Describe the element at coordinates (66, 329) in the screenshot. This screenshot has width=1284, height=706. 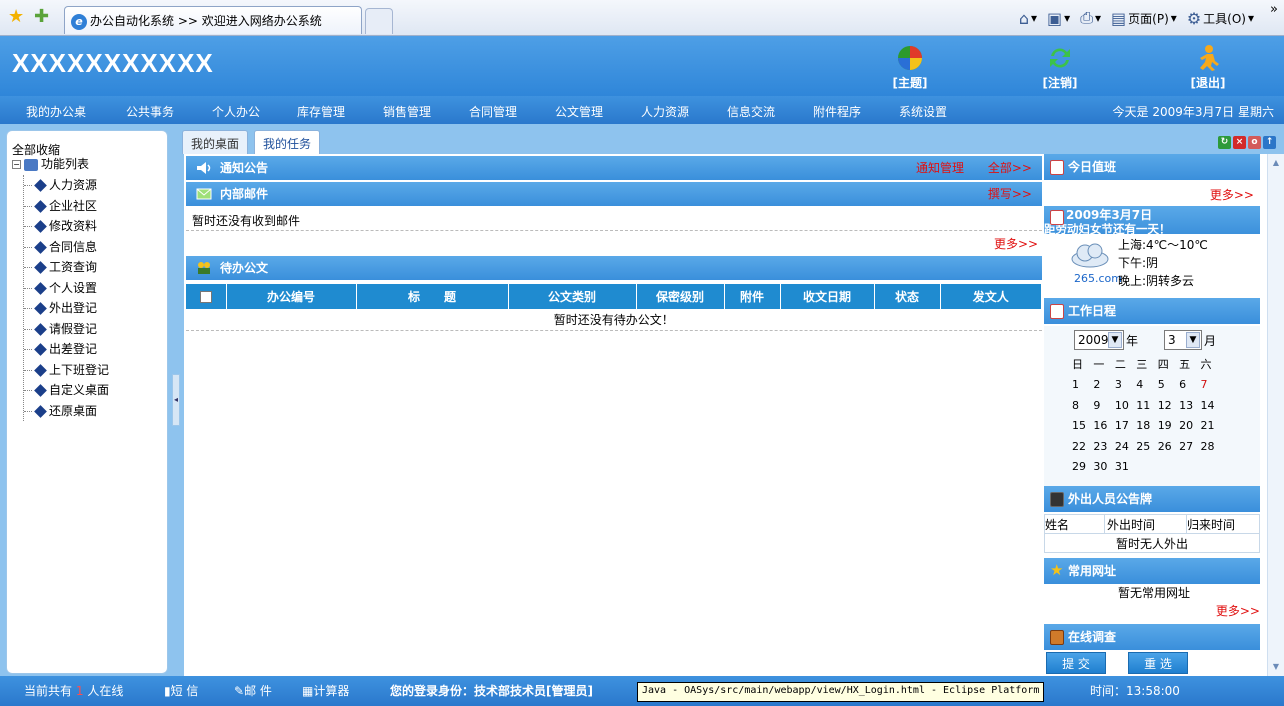
I see `tree-item-leave: 请假登记` at that location.